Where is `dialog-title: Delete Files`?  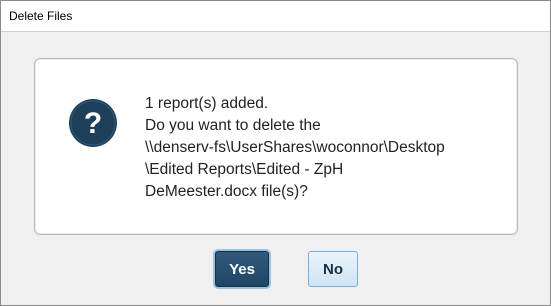
dialog-title: Delete Files is located at coordinates (41, 16).